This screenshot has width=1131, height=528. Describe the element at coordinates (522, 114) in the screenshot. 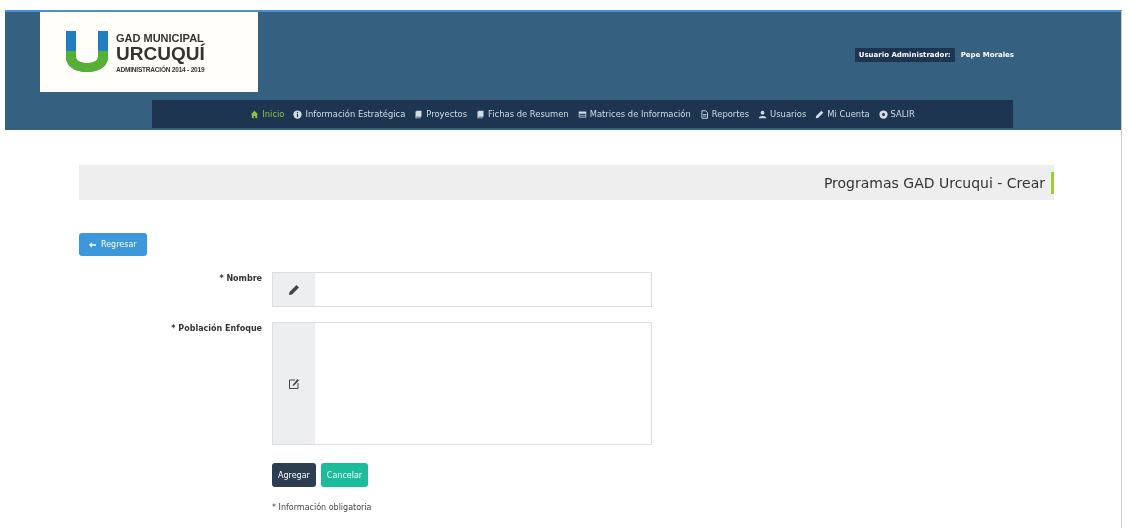

I see `nav-link: Fichas de Resumen` at that location.